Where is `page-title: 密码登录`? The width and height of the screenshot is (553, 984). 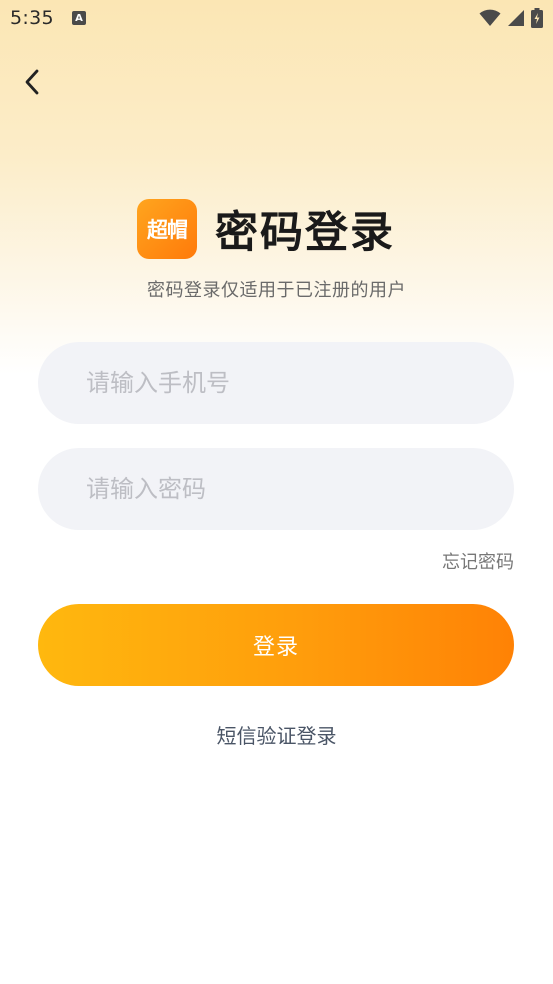
page-title: 密码登录 is located at coordinates (305, 233).